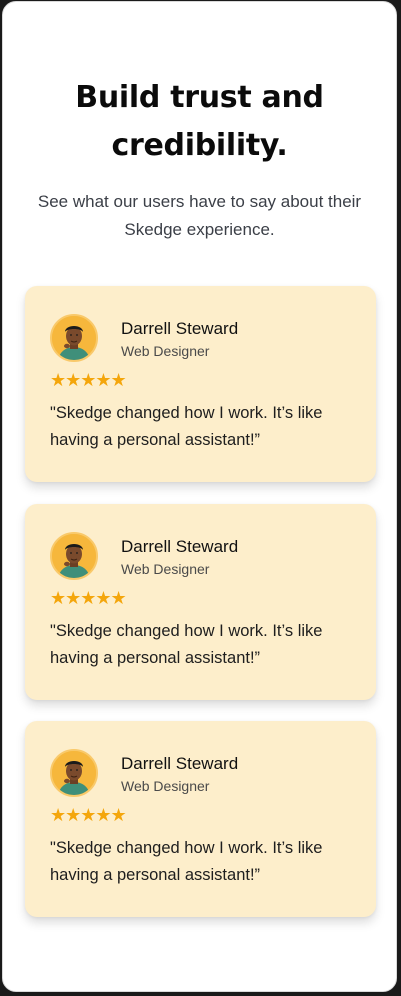  Describe the element at coordinates (199, 121) in the screenshot. I see `page-title: Build trust and credibility.` at that location.